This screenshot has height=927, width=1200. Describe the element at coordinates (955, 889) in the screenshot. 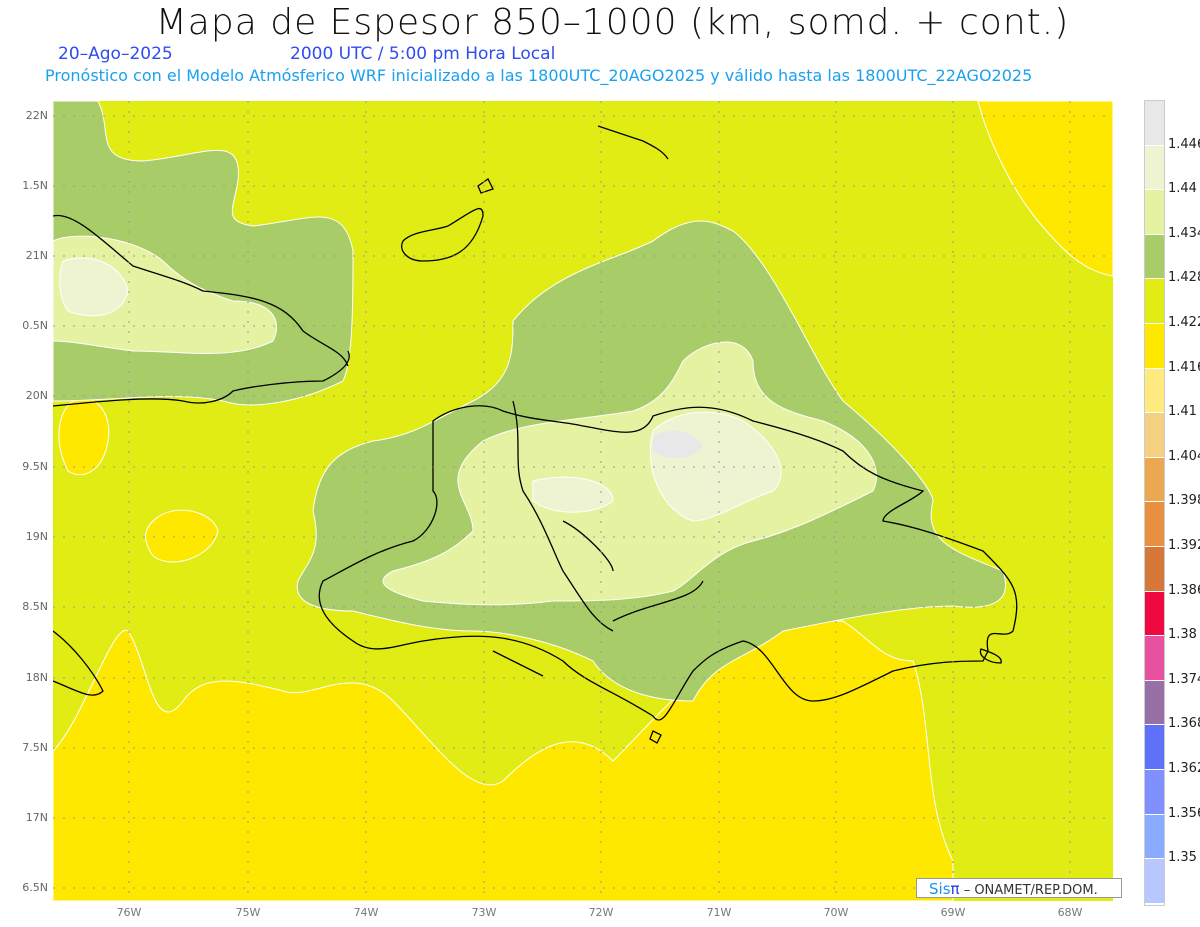

I see `pi-logo: π` at that location.